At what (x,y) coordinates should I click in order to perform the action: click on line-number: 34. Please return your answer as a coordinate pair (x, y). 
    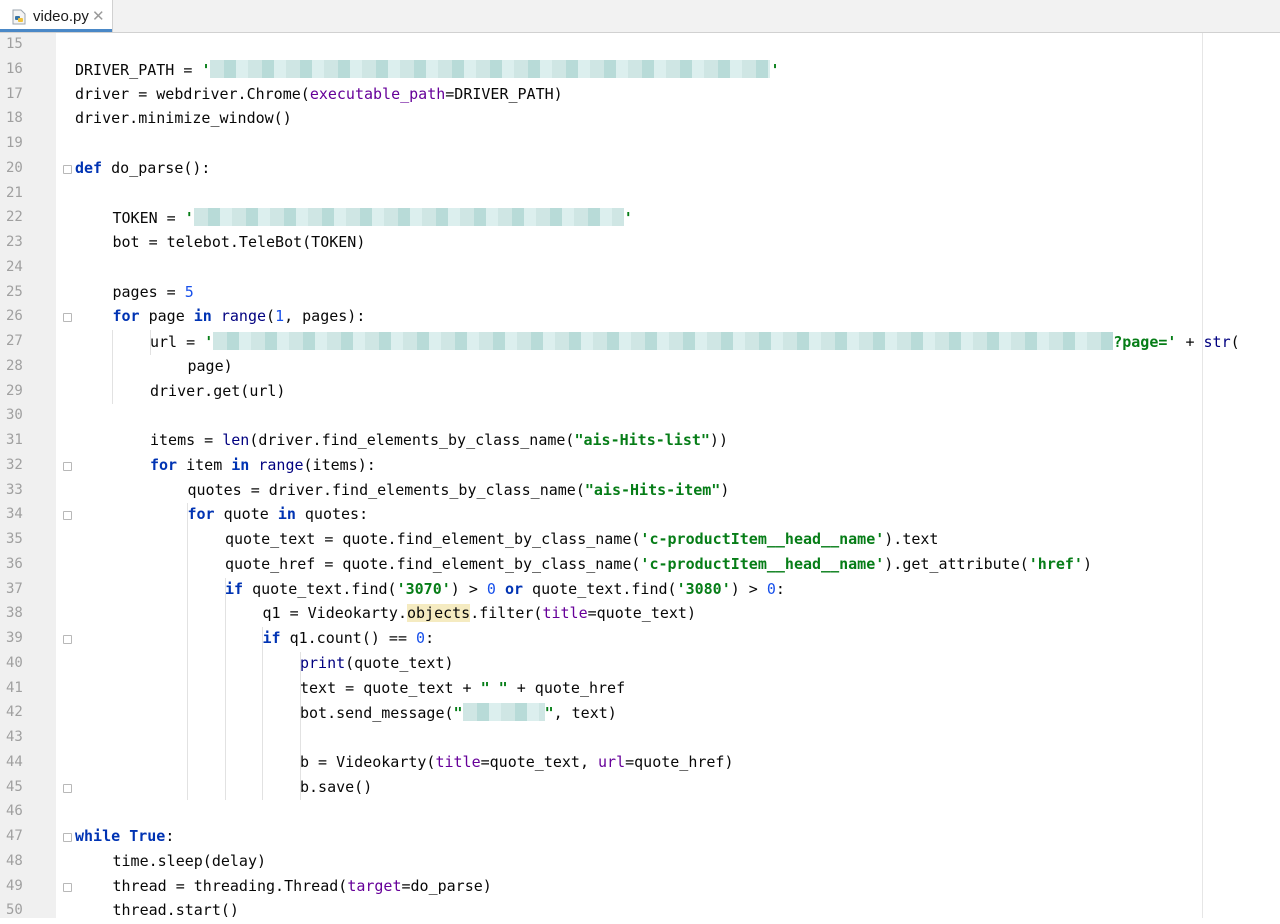
    Looking at the image, I should click on (14, 514).